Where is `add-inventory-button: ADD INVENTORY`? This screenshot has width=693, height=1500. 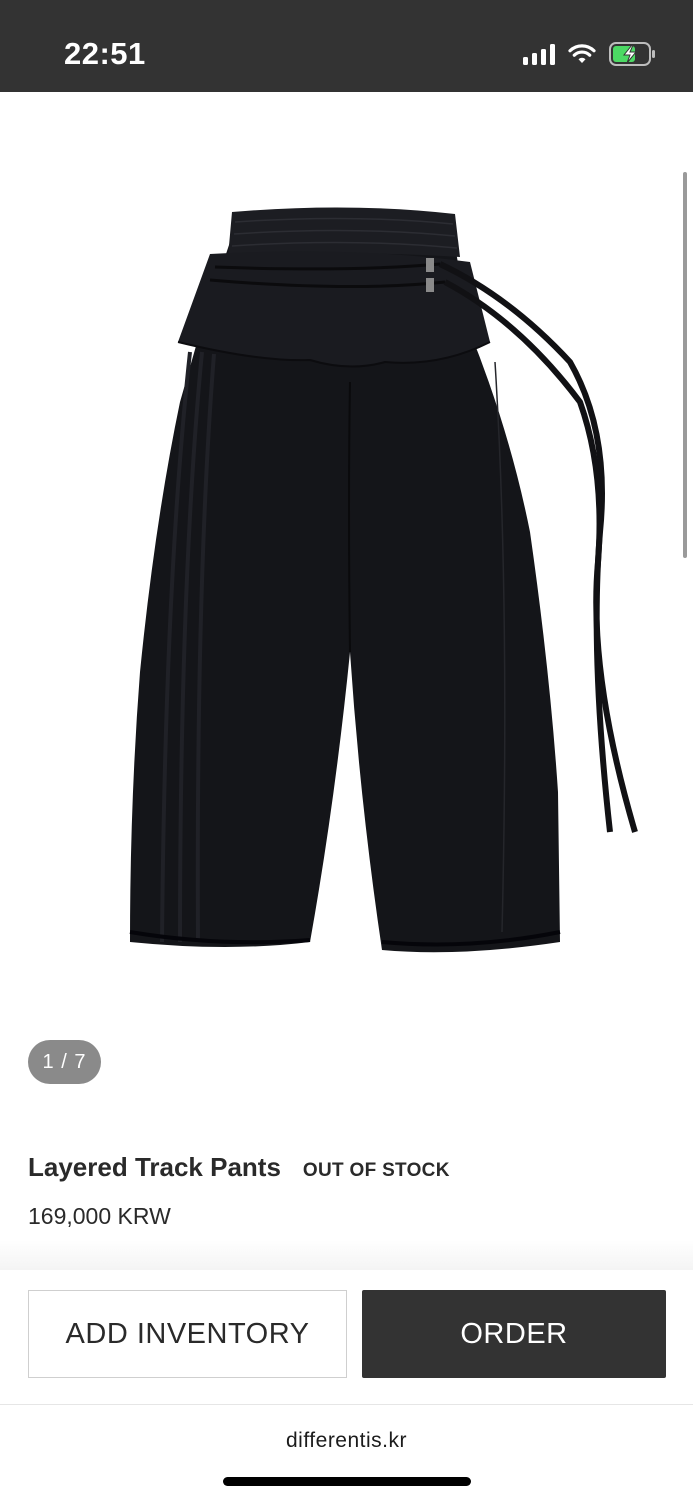
add-inventory-button: ADD INVENTORY is located at coordinates (187, 1334).